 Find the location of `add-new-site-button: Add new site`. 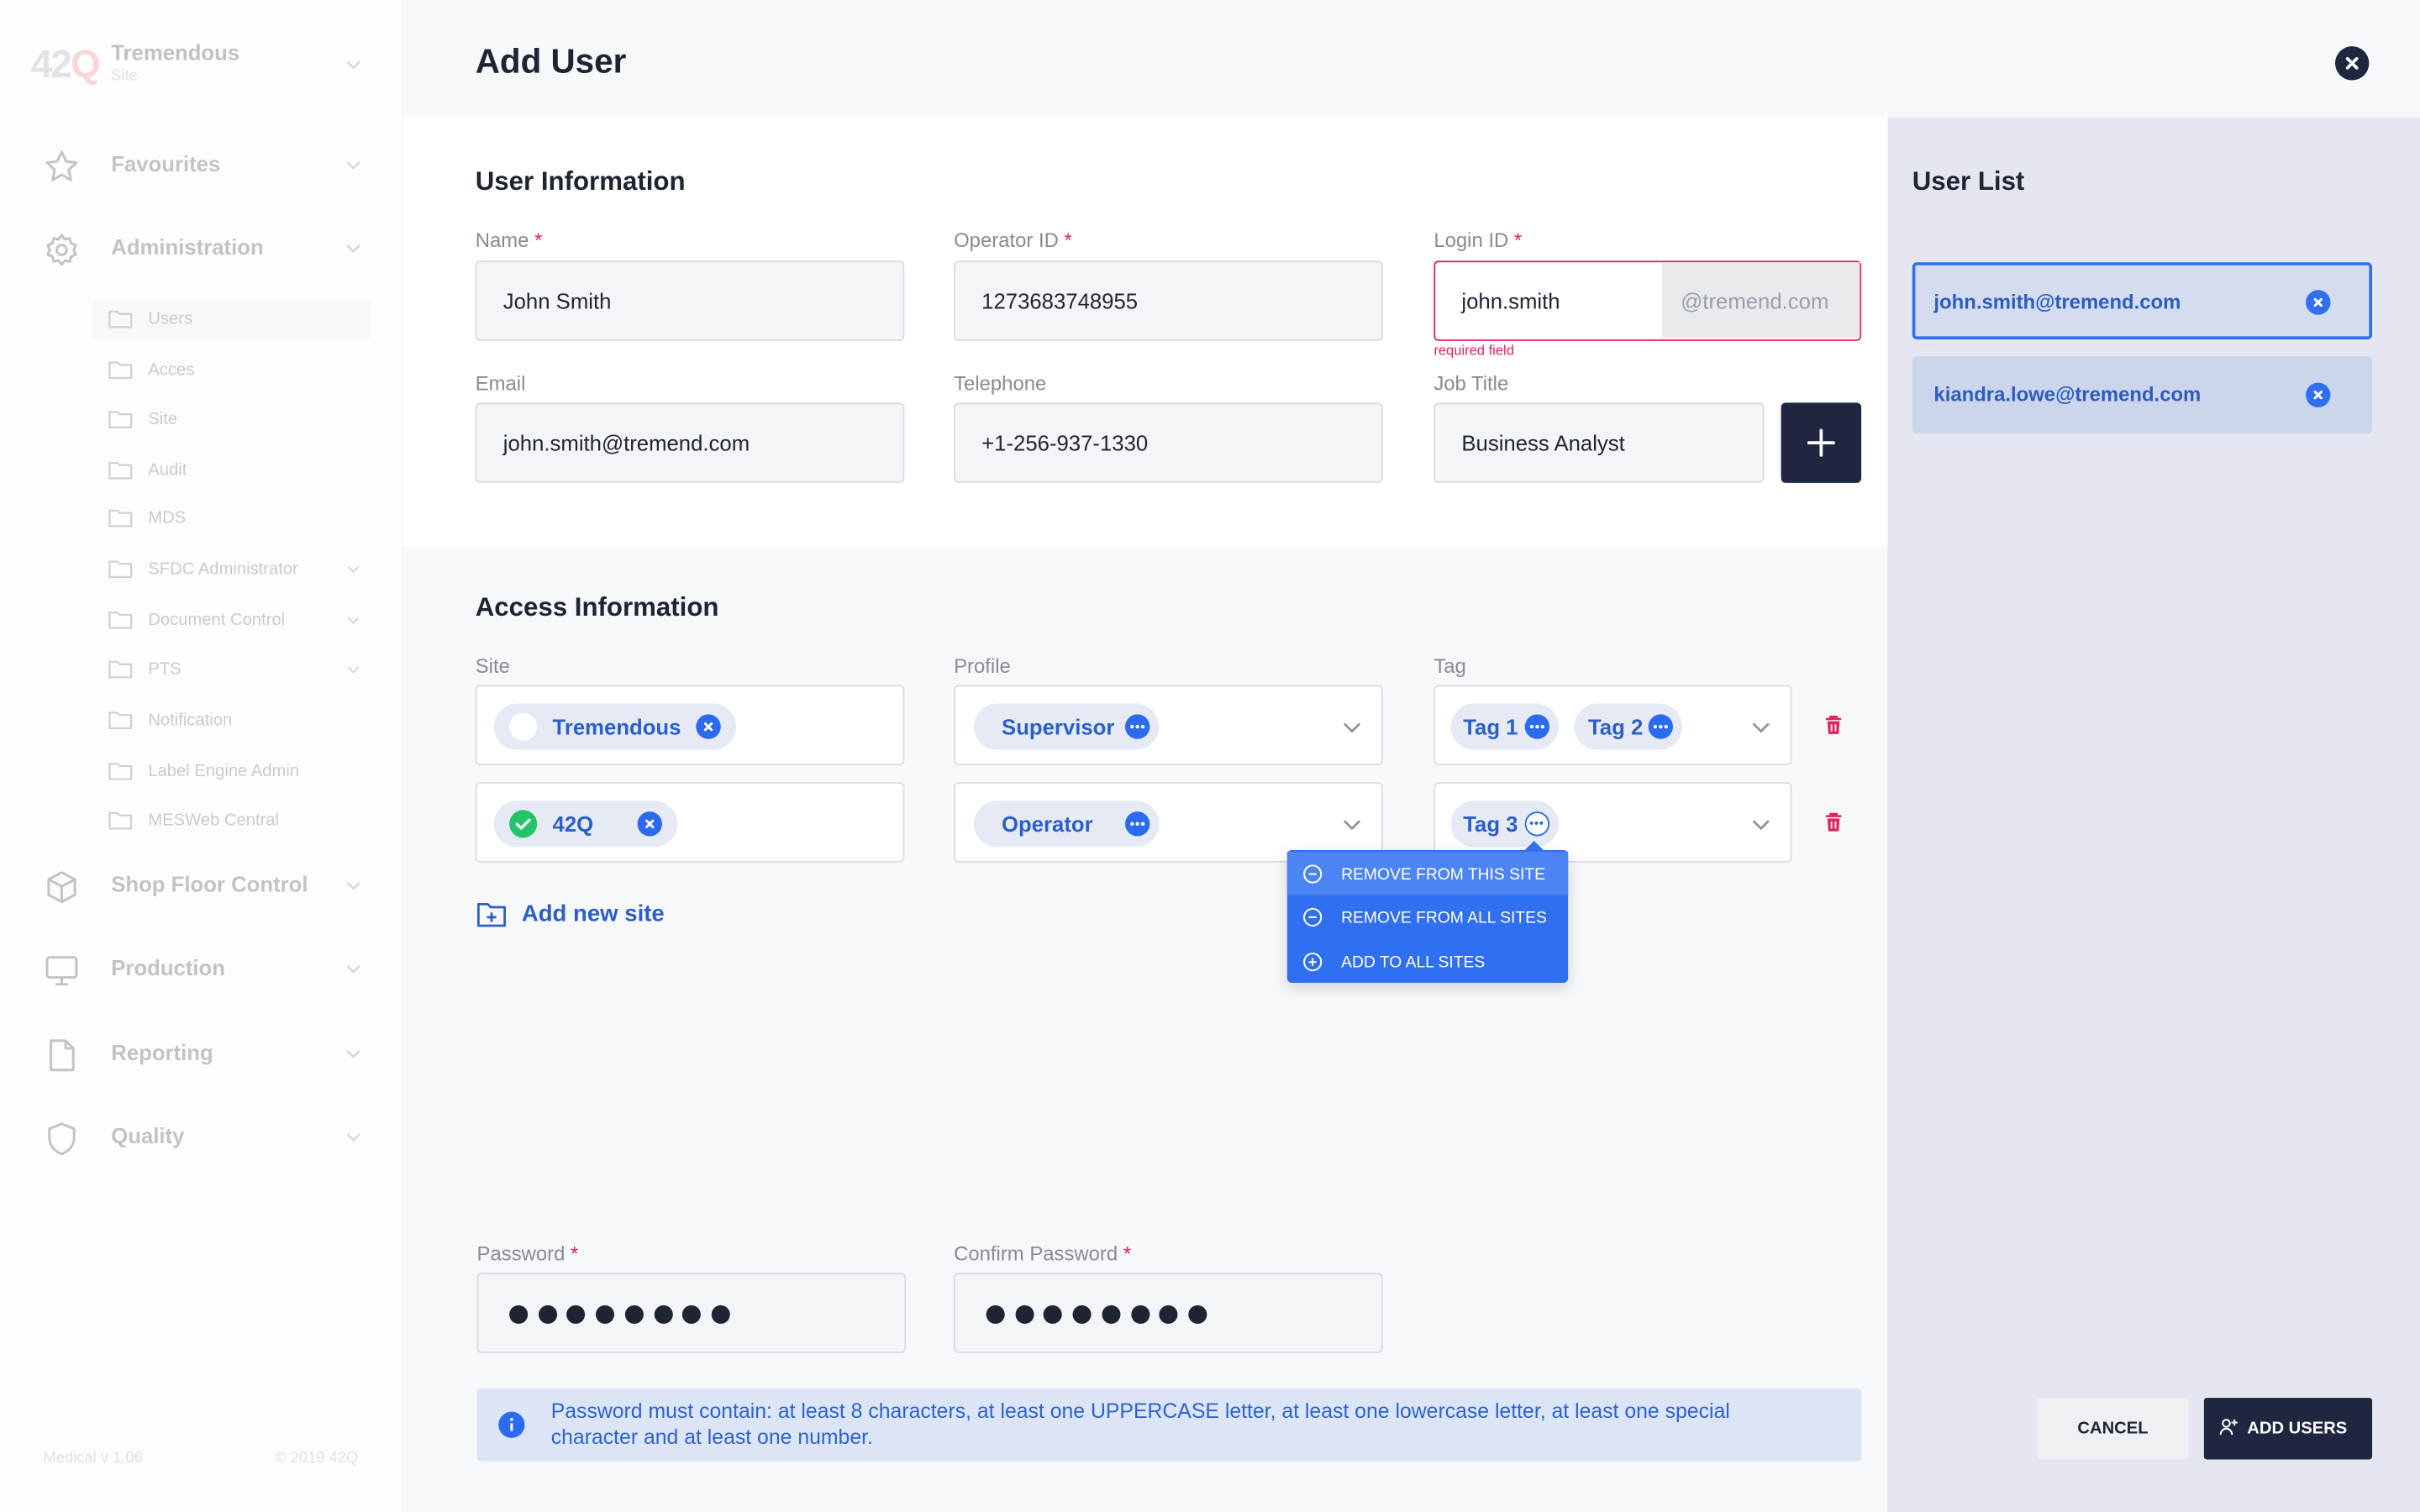

add-new-site-button: Add new site is located at coordinates (592, 916).